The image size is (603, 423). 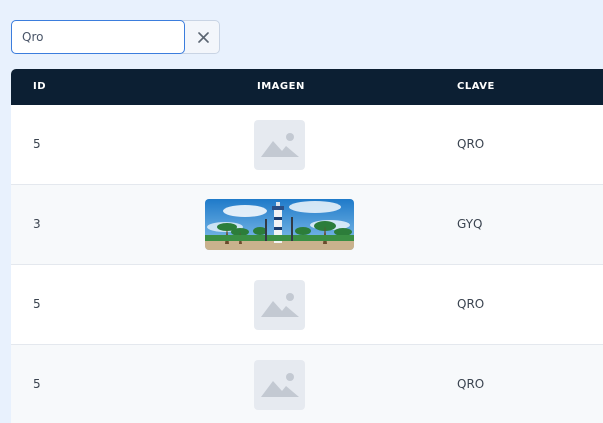 I want to click on cell-id: 3, so click(x=37, y=224).